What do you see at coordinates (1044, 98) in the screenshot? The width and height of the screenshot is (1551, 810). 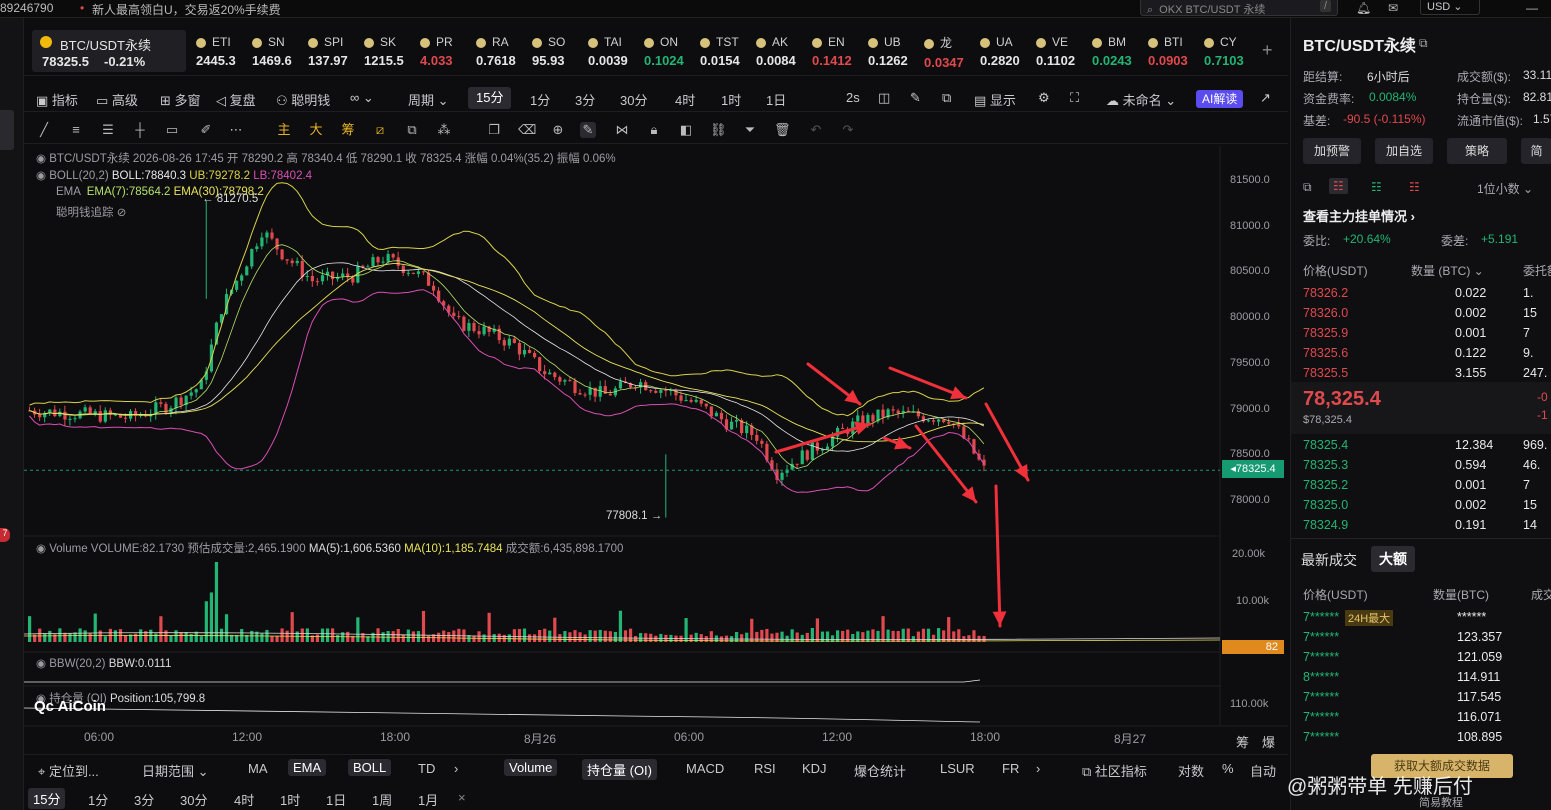 I see `settings-icon: ⚙` at bounding box center [1044, 98].